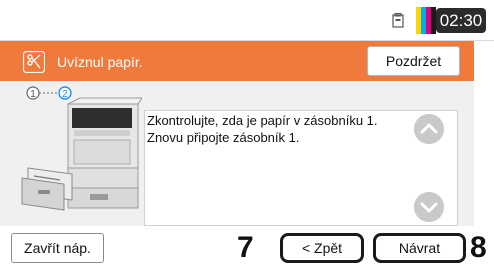 This screenshot has height=266, width=494. What do you see at coordinates (245, 247) in the screenshot?
I see `callout-marker-back: 7` at bounding box center [245, 247].